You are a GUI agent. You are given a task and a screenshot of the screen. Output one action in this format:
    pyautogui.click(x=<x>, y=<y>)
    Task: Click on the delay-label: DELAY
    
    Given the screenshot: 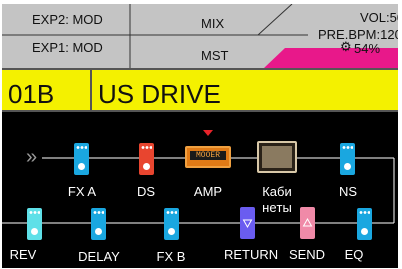 What is the action you would take?
    pyautogui.click(x=99, y=256)
    